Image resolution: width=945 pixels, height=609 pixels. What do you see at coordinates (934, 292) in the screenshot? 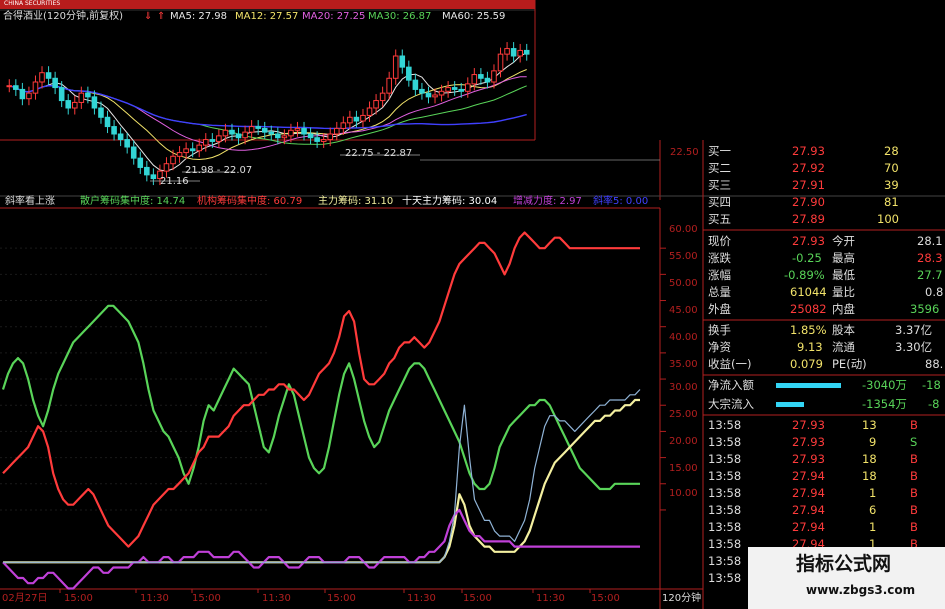
I see `quote-value: 0.8` at bounding box center [934, 292].